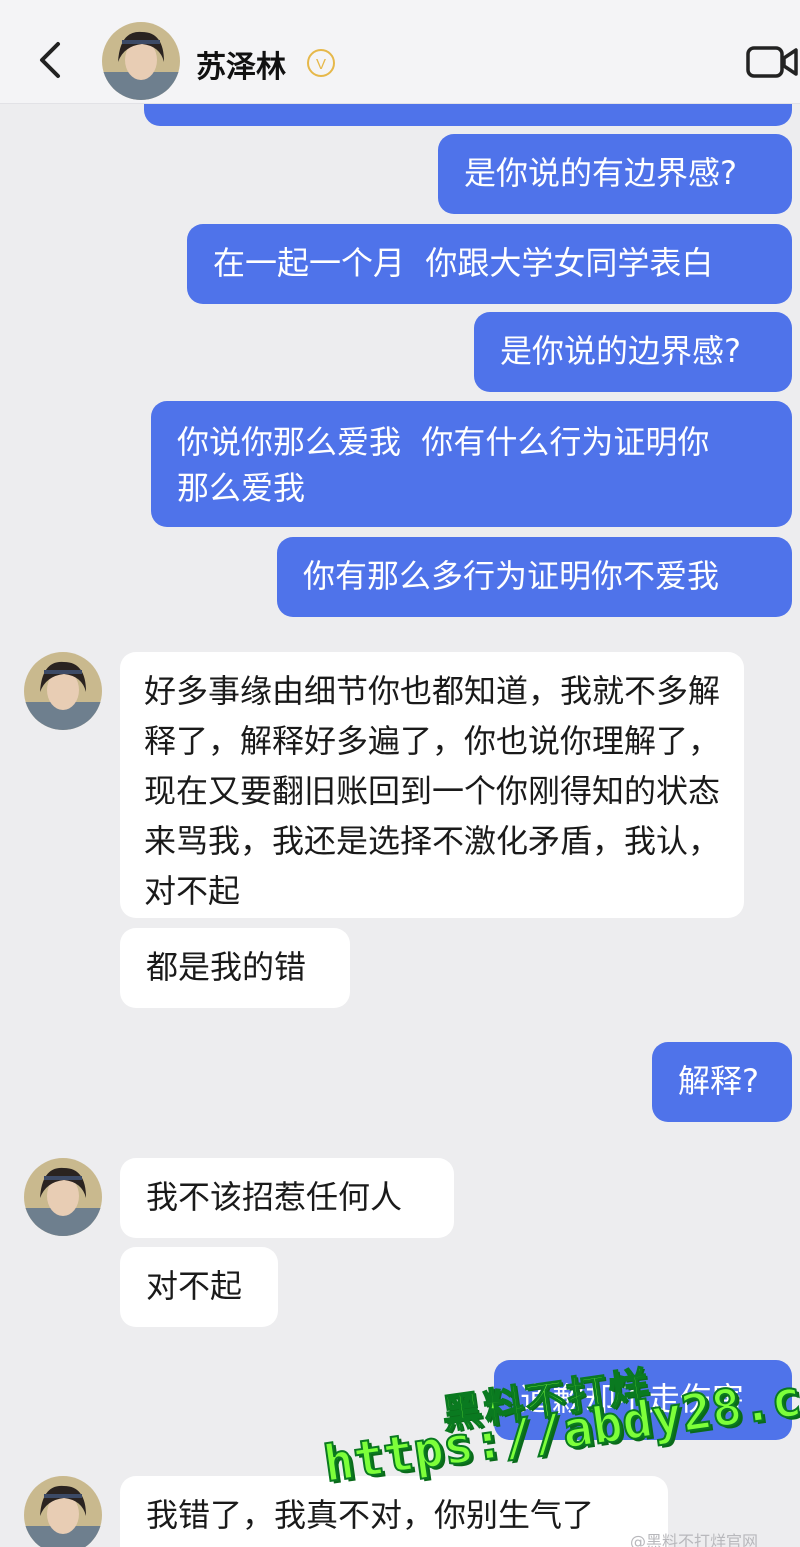  Describe the element at coordinates (370, 1515) in the screenshot. I see `message-text: 我错了，我真不对，你别生气了` at that location.